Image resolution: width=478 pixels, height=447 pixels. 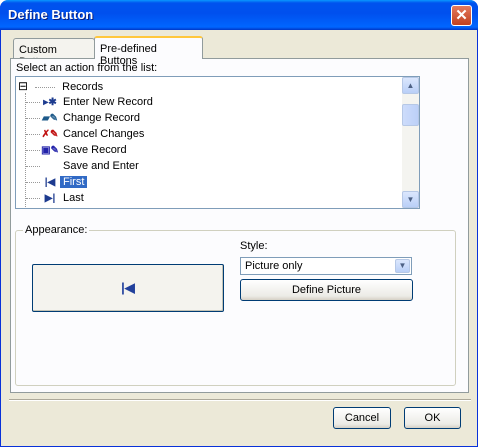 I want to click on close-icon: ✕, so click(x=461, y=15).